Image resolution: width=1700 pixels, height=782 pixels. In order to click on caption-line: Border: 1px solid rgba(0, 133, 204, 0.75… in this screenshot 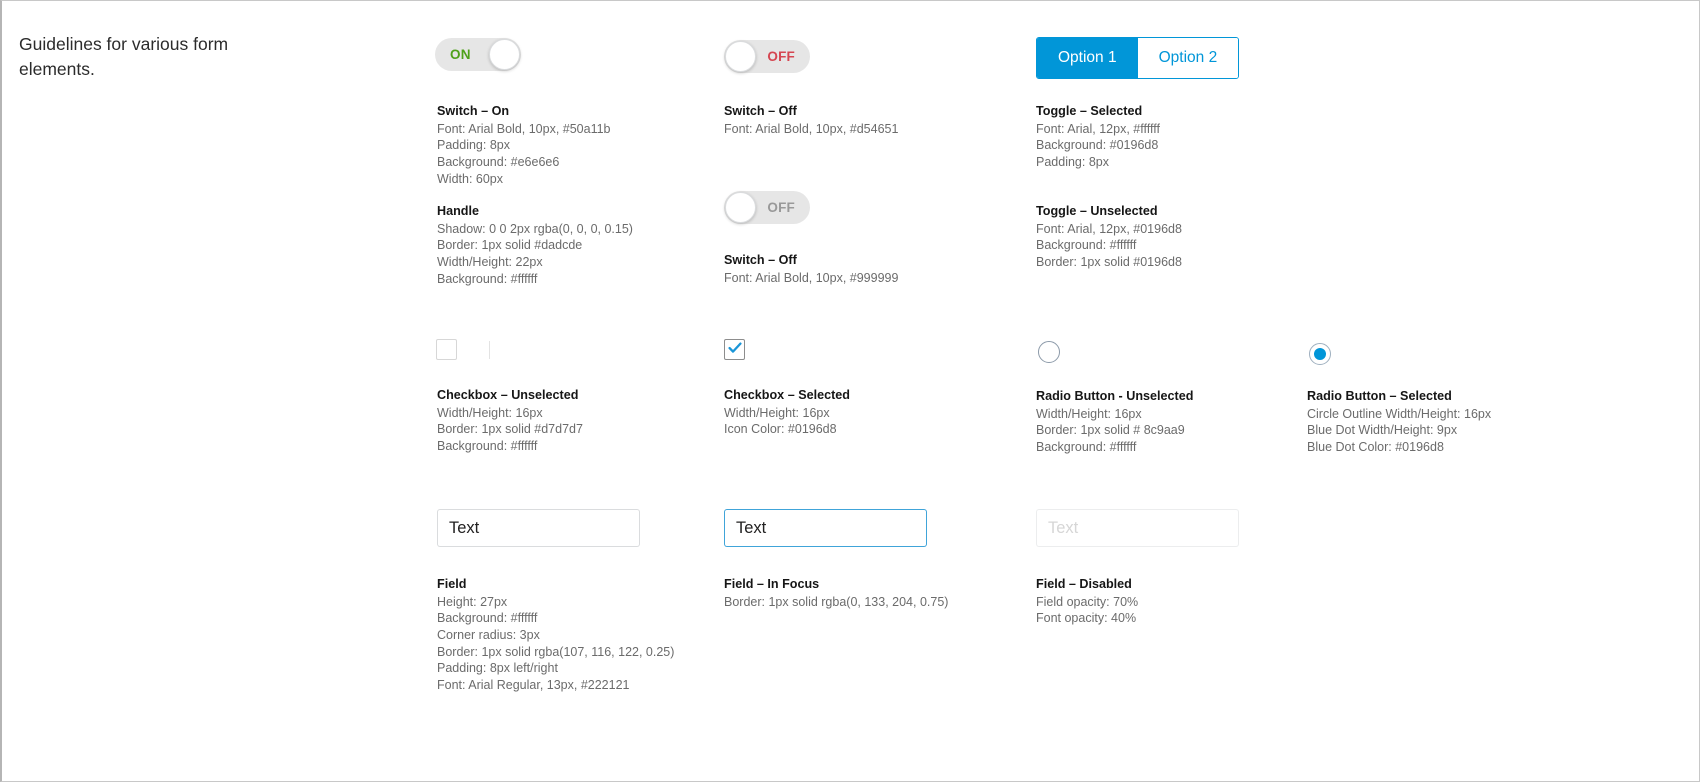, I will do `click(836, 601)`.